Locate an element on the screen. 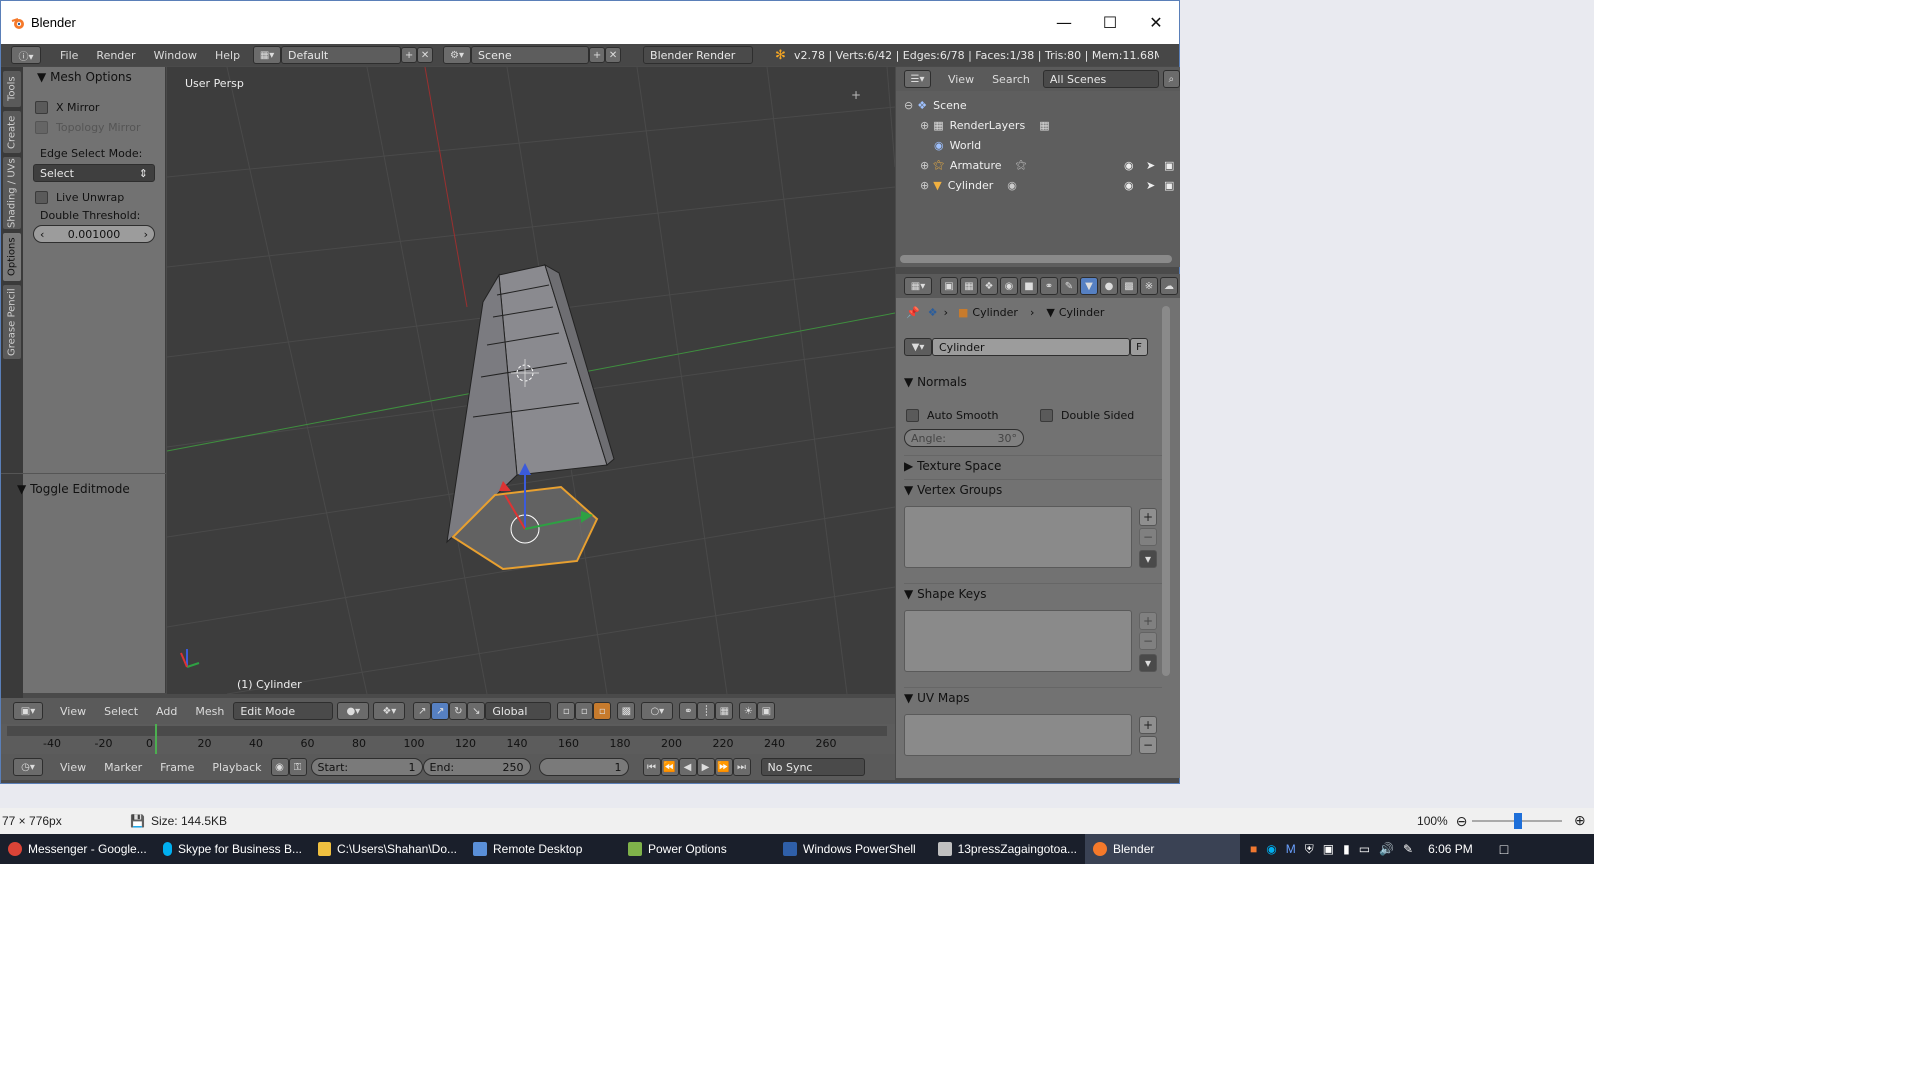 The image size is (1920, 1080). maximize-button: ☐ is located at coordinates (1110, 22).